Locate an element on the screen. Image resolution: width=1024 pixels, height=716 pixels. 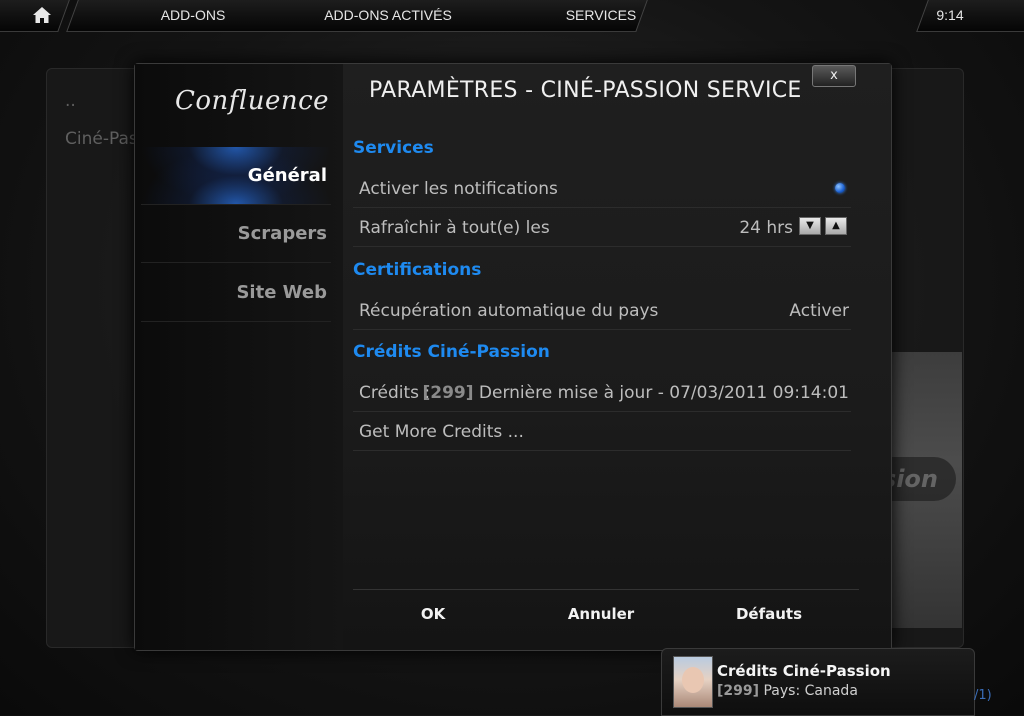
setting-auto-country: Récupération automatique du pays Activer is located at coordinates (602, 311).